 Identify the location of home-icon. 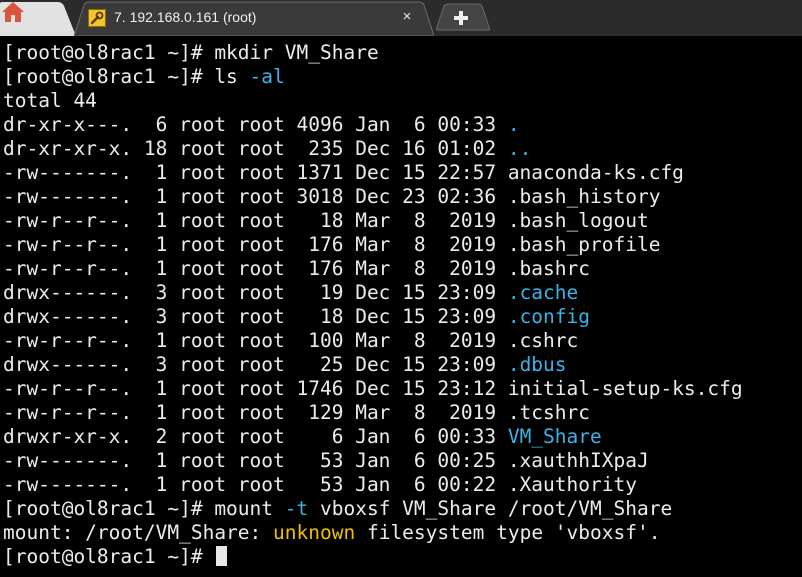
(13, 12).